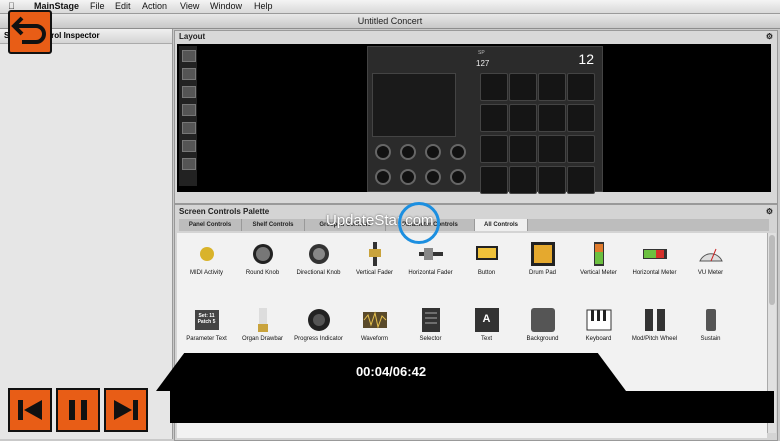 The image size is (780, 441). Describe the element at coordinates (501, 225) in the screenshot. I see `tab-all-controls: All Controls` at that location.